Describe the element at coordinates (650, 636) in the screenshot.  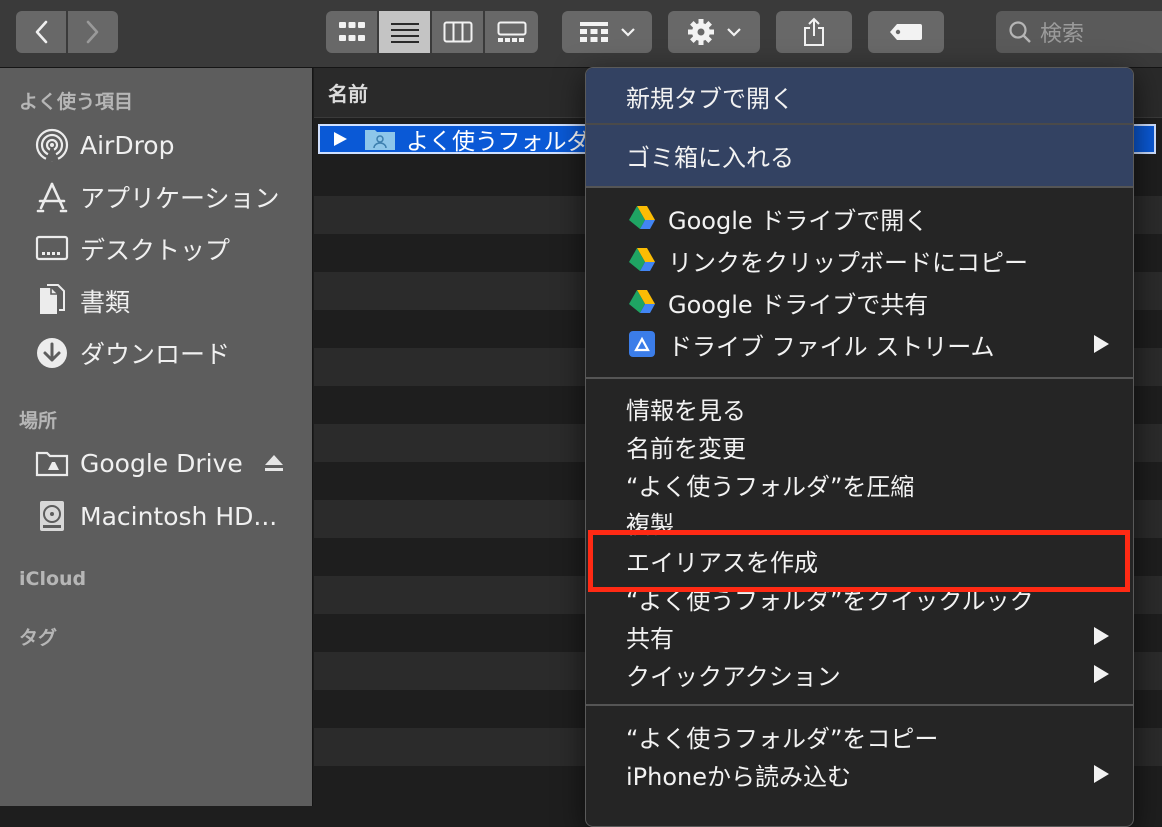
I see `menu-item-share: 共有` at that location.